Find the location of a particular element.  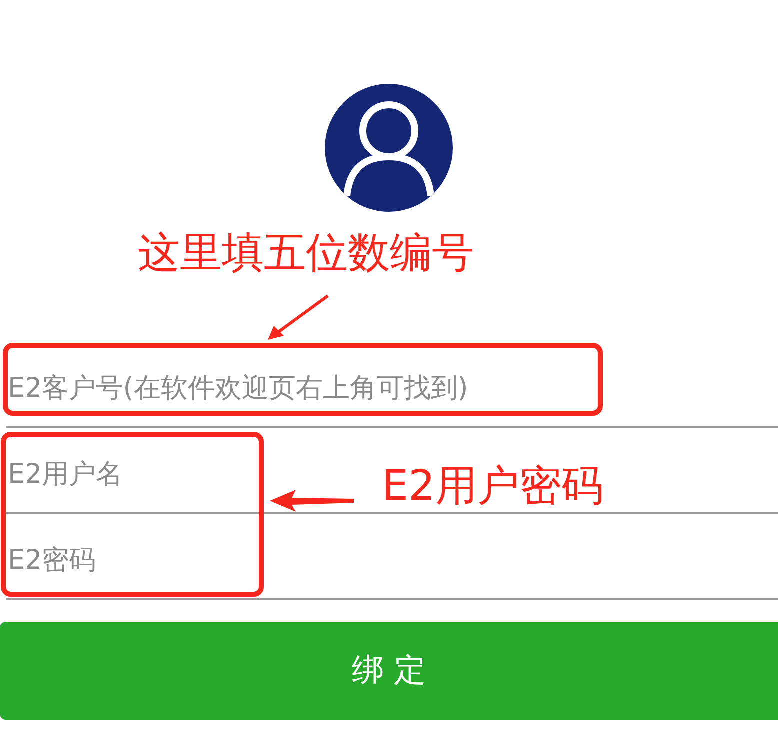

bind-button: 绑 定 is located at coordinates (389, 671).